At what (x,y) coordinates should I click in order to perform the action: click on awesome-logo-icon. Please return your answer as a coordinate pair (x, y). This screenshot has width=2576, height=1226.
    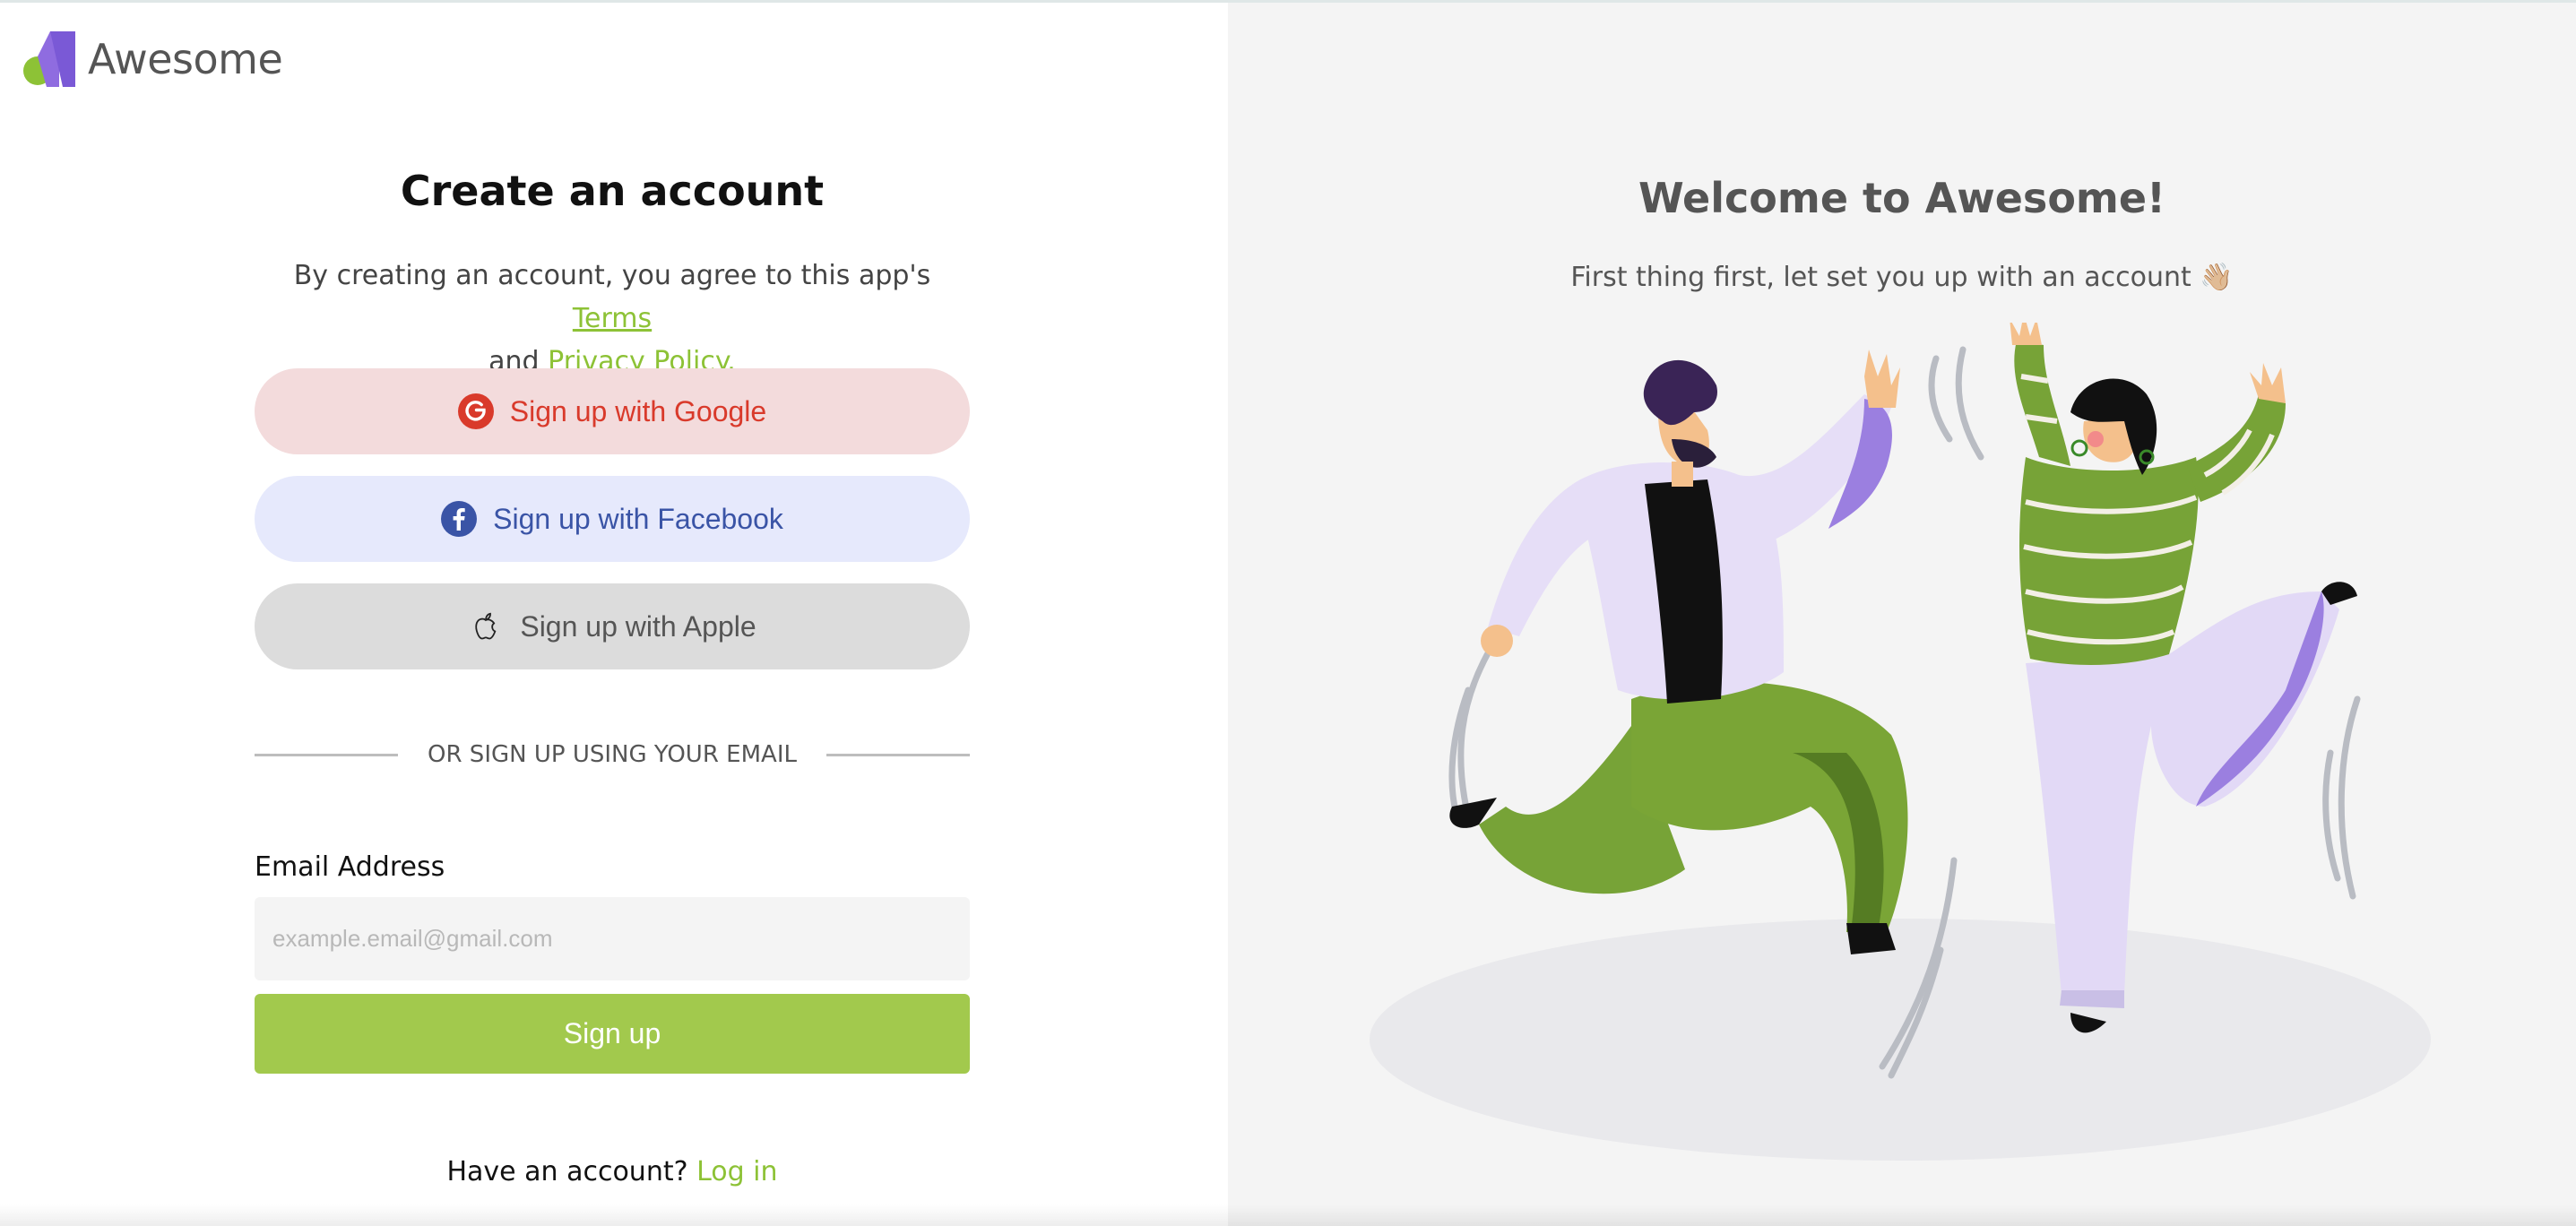
    Looking at the image, I should click on (49, 59).